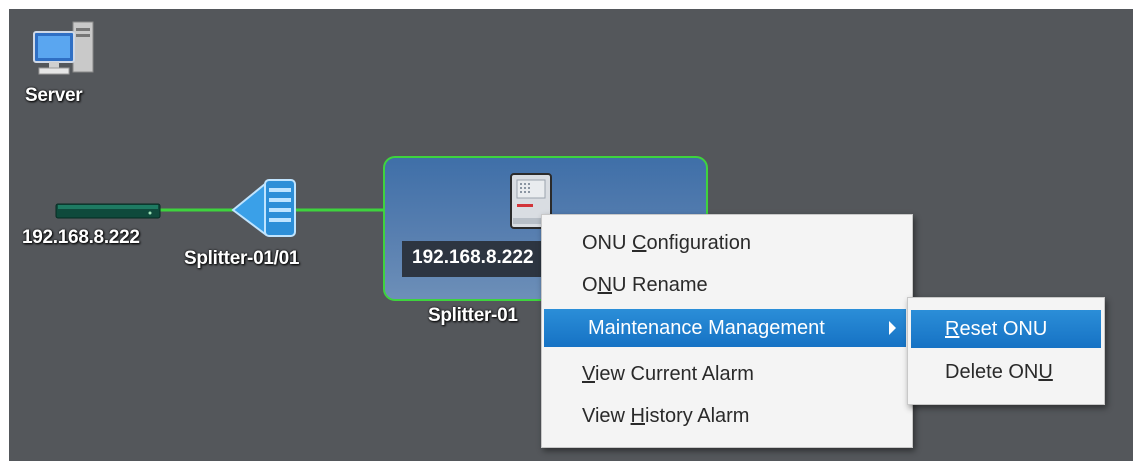  What do you see at coordinates (263, 208) in the screenshot?
I see `splitter-icon` at bounding box center [263, 208].